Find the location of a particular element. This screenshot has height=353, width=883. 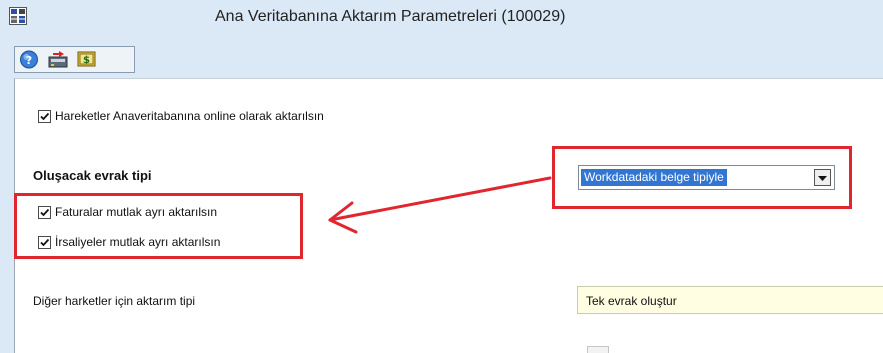

online-transfer-checkbox is located at coordinates (44, 116).